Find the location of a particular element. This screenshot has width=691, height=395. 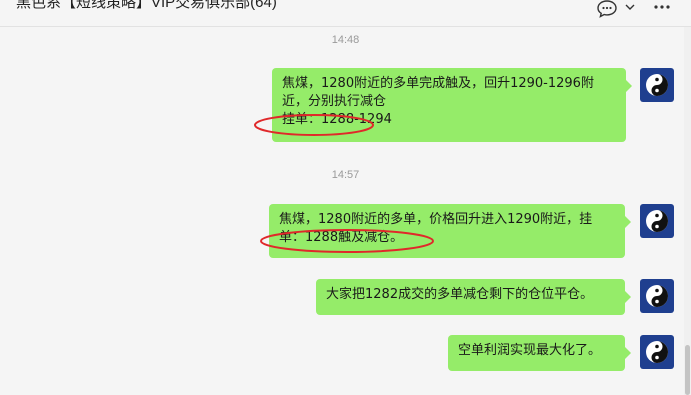

message-line: 近，分别执行减仓 is located at coordinates (334, 101).